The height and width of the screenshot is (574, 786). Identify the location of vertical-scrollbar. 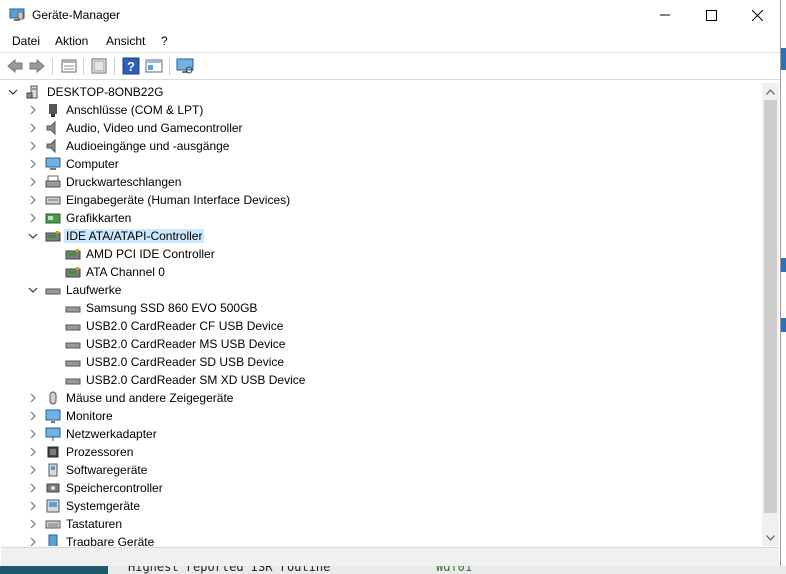
(770, 314).